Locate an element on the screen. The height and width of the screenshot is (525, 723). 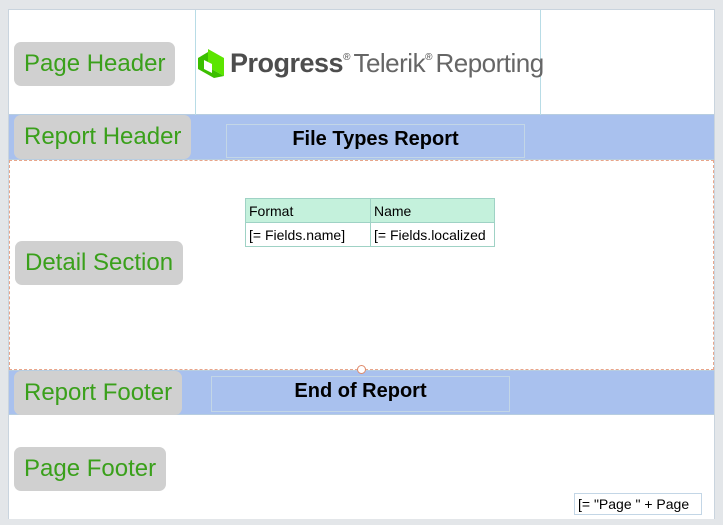
section-resize-handle is located at coordinates (361, 369).